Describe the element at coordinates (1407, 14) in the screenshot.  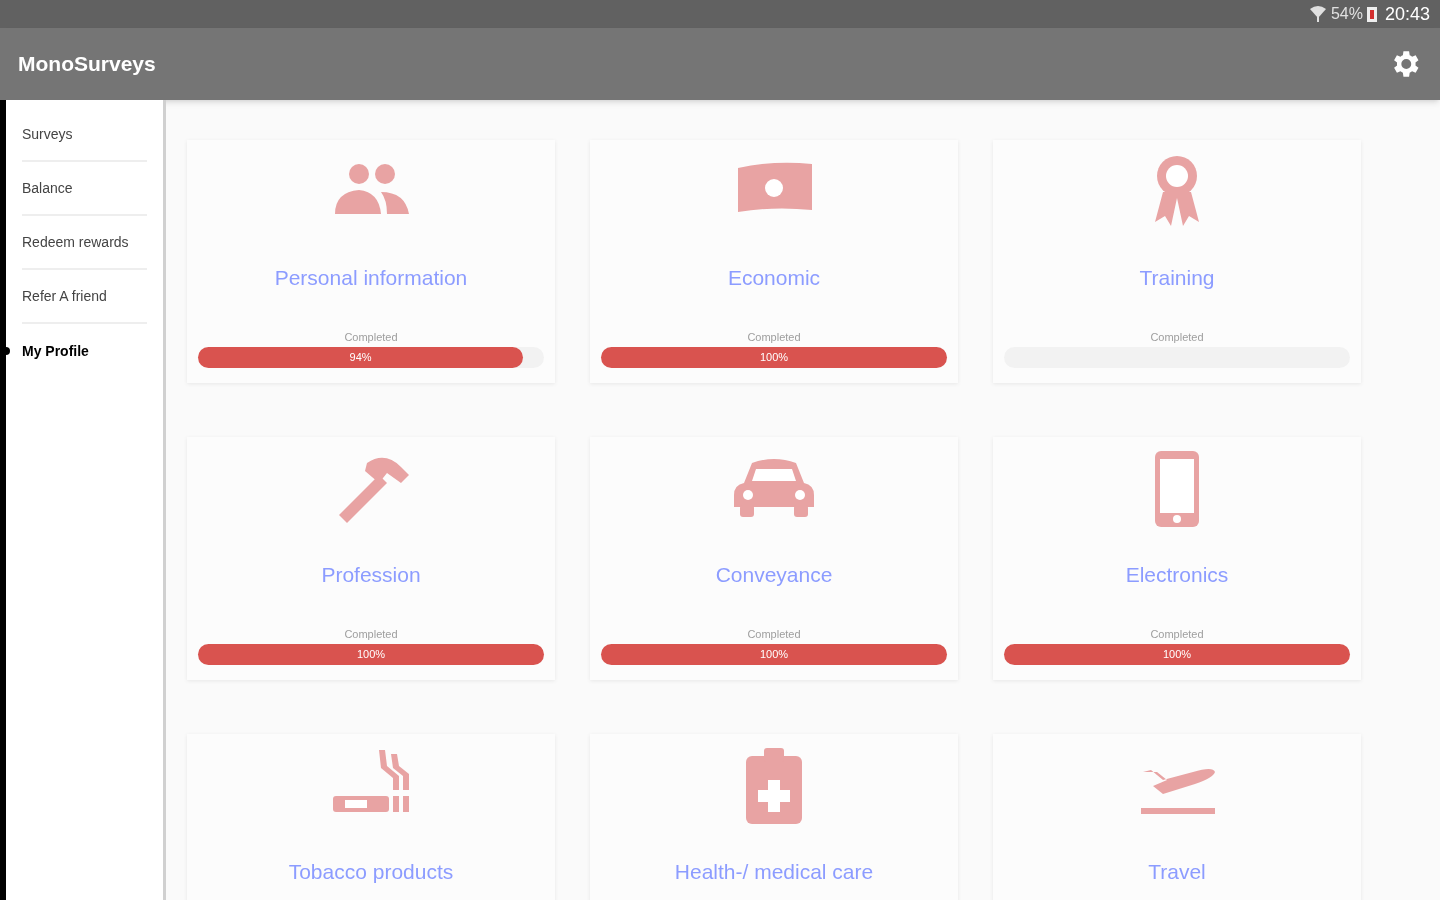
I see `clock-time: 20:43` at that location.